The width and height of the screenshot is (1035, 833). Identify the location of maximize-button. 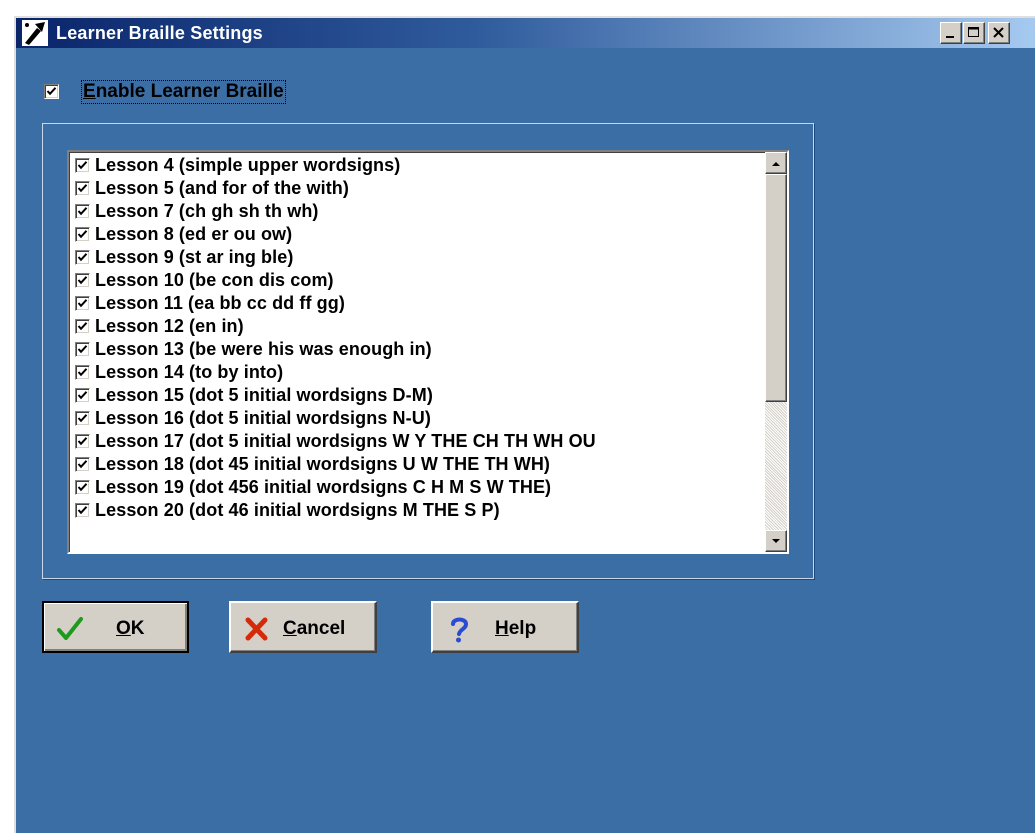
(974, 33).